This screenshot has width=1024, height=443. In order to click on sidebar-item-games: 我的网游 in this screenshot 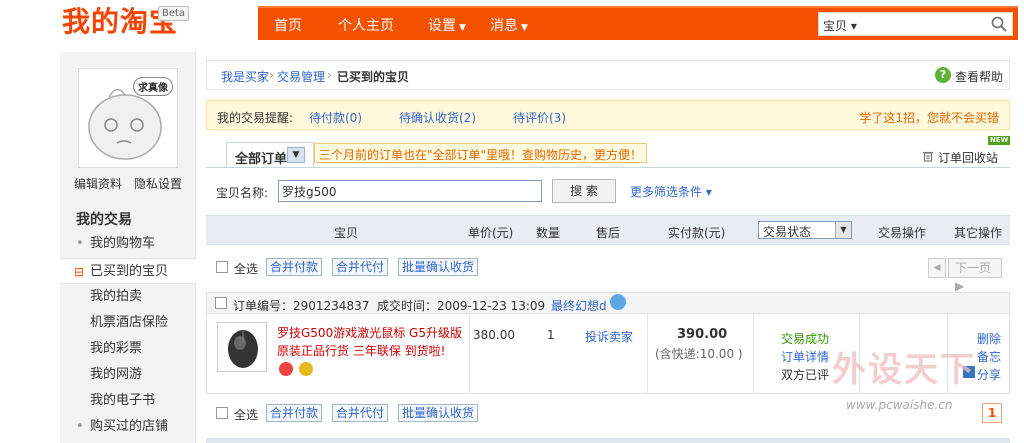, I will do `click(128, 375)`.